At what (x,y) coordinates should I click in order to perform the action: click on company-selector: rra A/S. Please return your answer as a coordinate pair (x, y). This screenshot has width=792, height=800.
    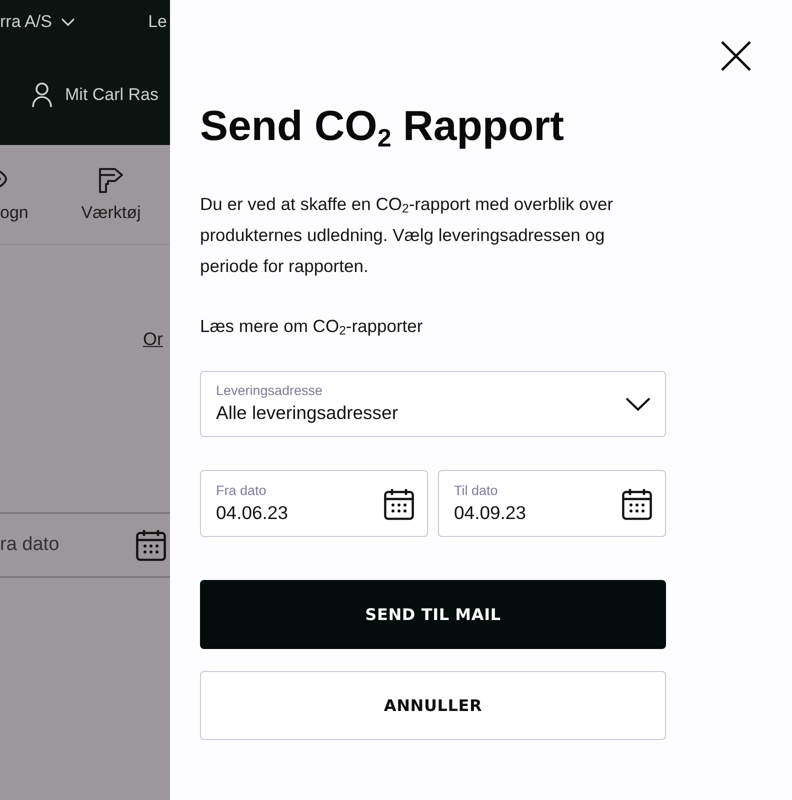
    Looking at the image, I should click on (26, 22).